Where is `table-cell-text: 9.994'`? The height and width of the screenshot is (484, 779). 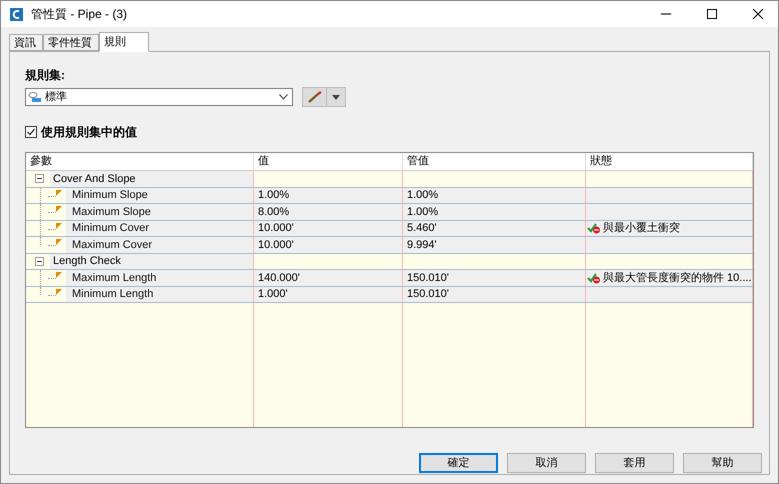
table-cell-text: 9.994' is located at coordinates (422, 245).